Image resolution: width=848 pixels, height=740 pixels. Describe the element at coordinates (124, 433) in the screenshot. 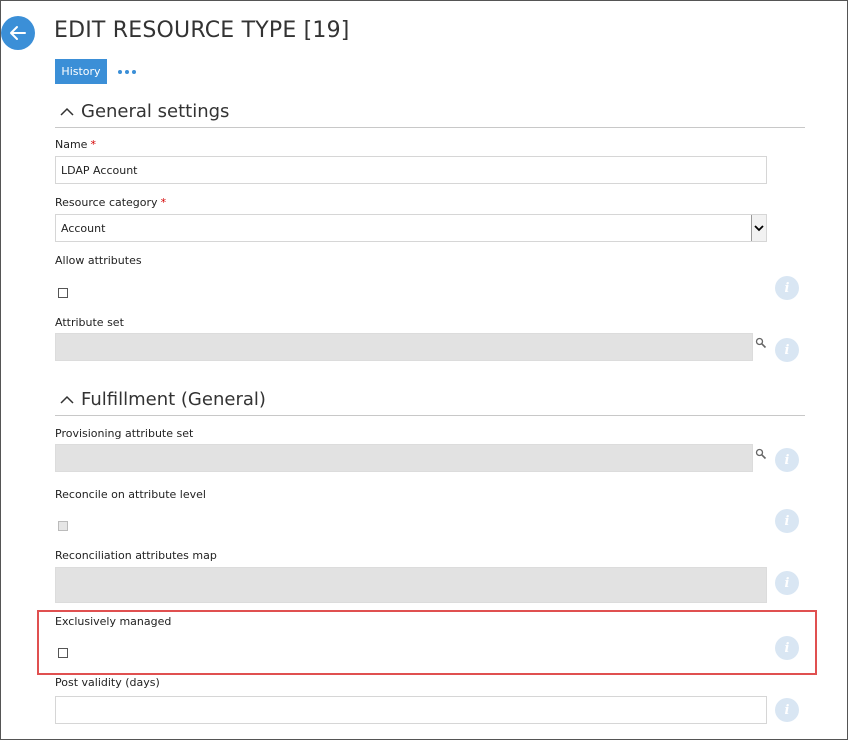

I see `provisioning-attribute-set-label: Provisioning attribute set` at that location.